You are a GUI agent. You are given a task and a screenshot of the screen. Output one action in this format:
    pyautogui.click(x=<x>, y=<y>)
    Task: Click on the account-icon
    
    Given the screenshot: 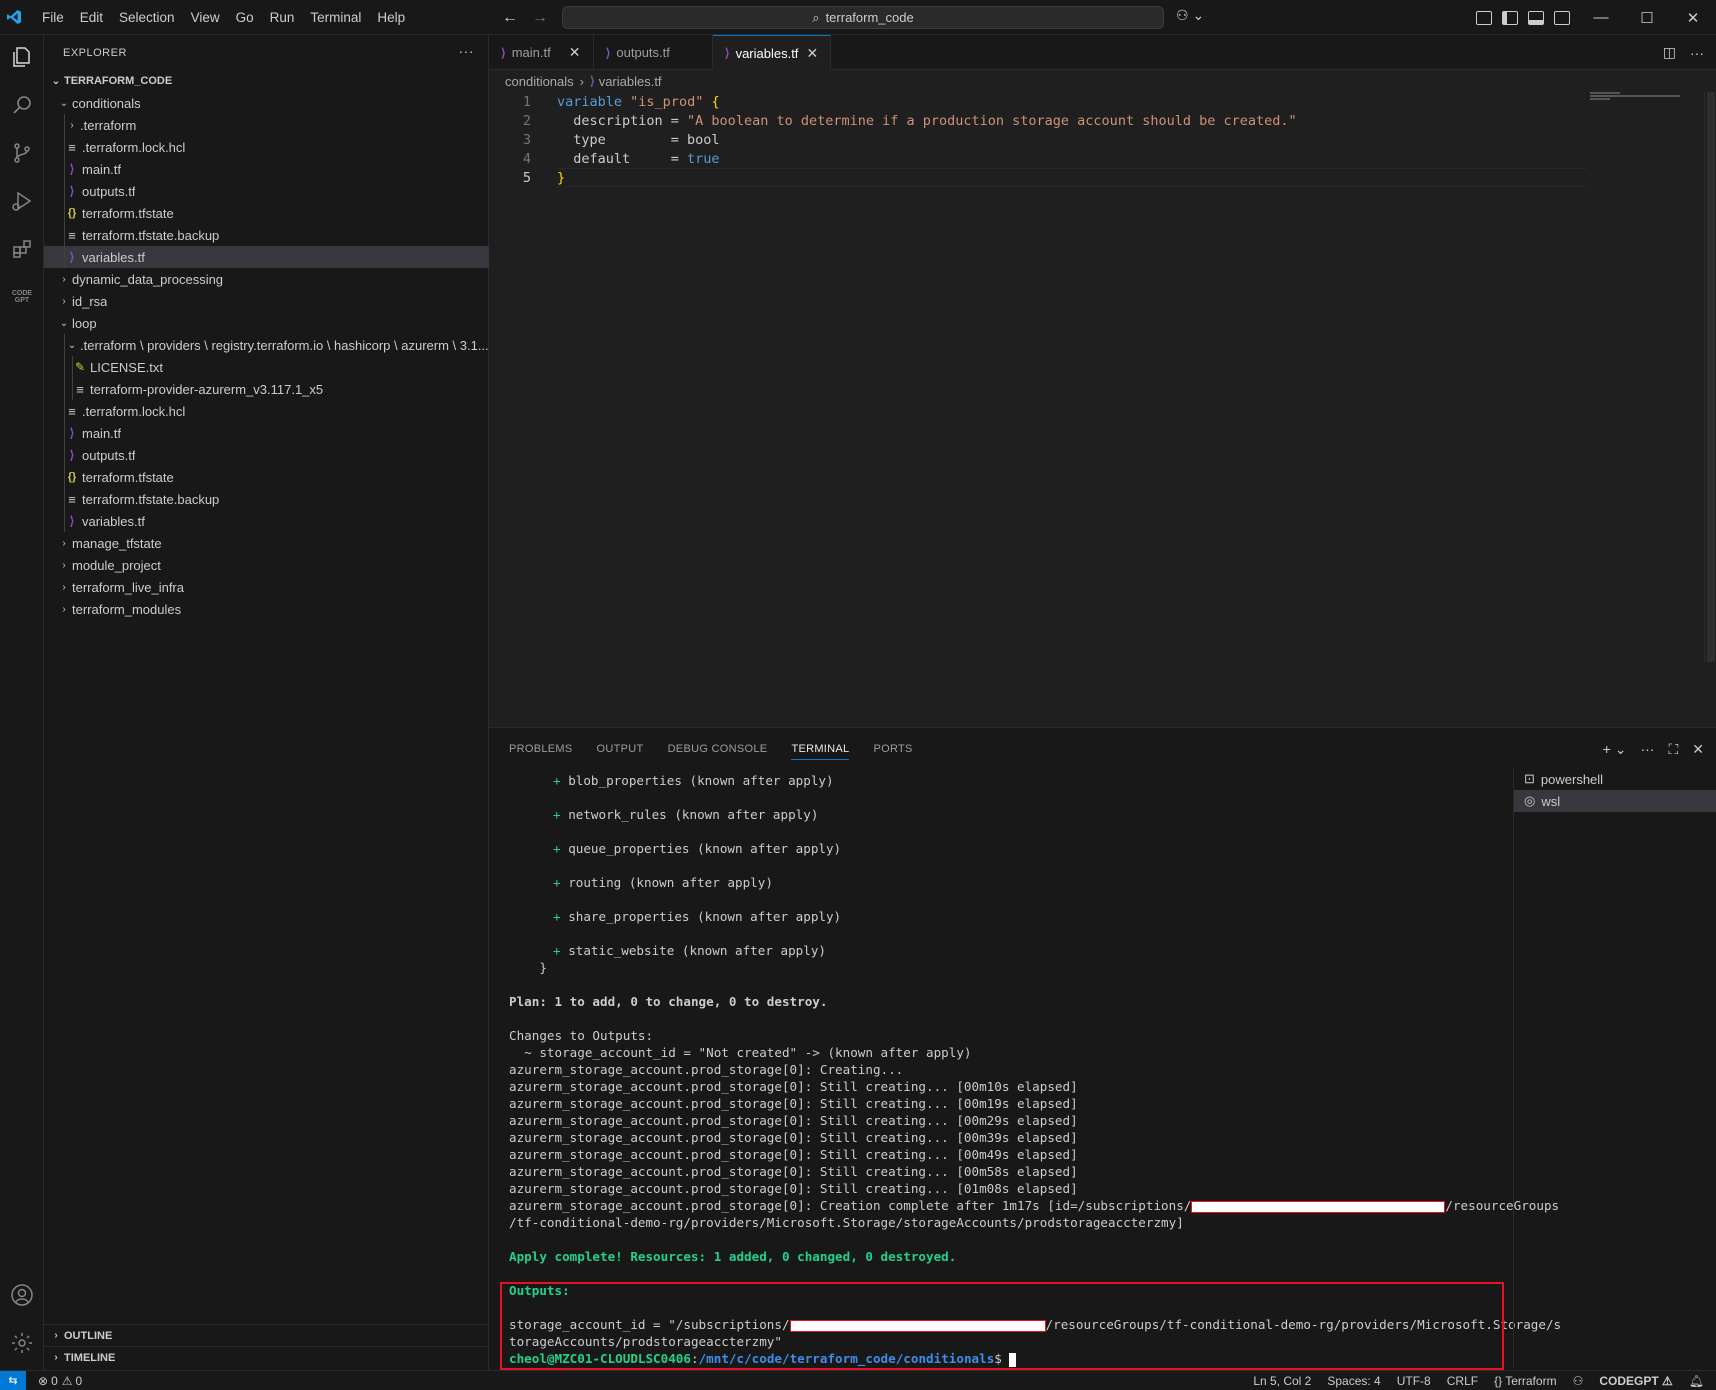 What is the action you would take?
    pyautogui.click(x=22, y=1295)
    